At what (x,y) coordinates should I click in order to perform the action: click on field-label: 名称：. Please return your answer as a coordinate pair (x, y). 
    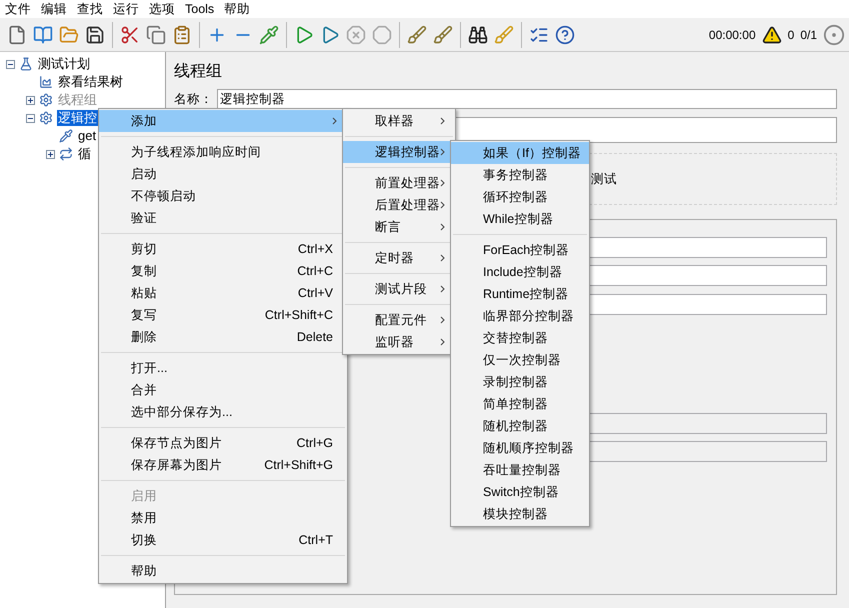
    Looking at the image, I should click on (193, 99).